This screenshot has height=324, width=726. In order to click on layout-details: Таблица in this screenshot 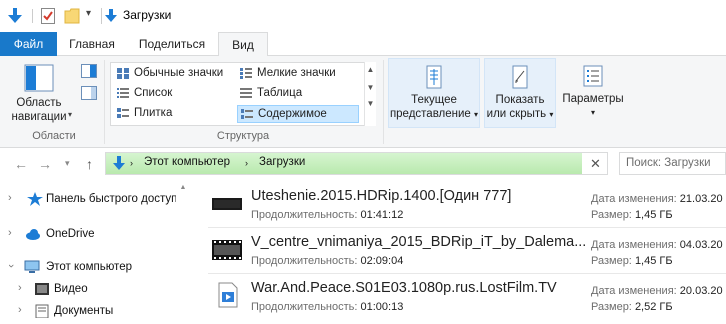, I will do `click(297, 94)`.